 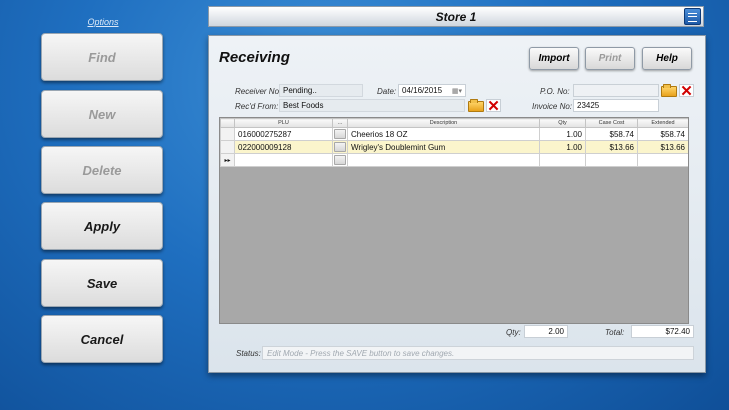 What do you see at coordinates (513, 332) in the screenshot?
I see `qty-total-label: Qty:` at bounding box center [513, 332].